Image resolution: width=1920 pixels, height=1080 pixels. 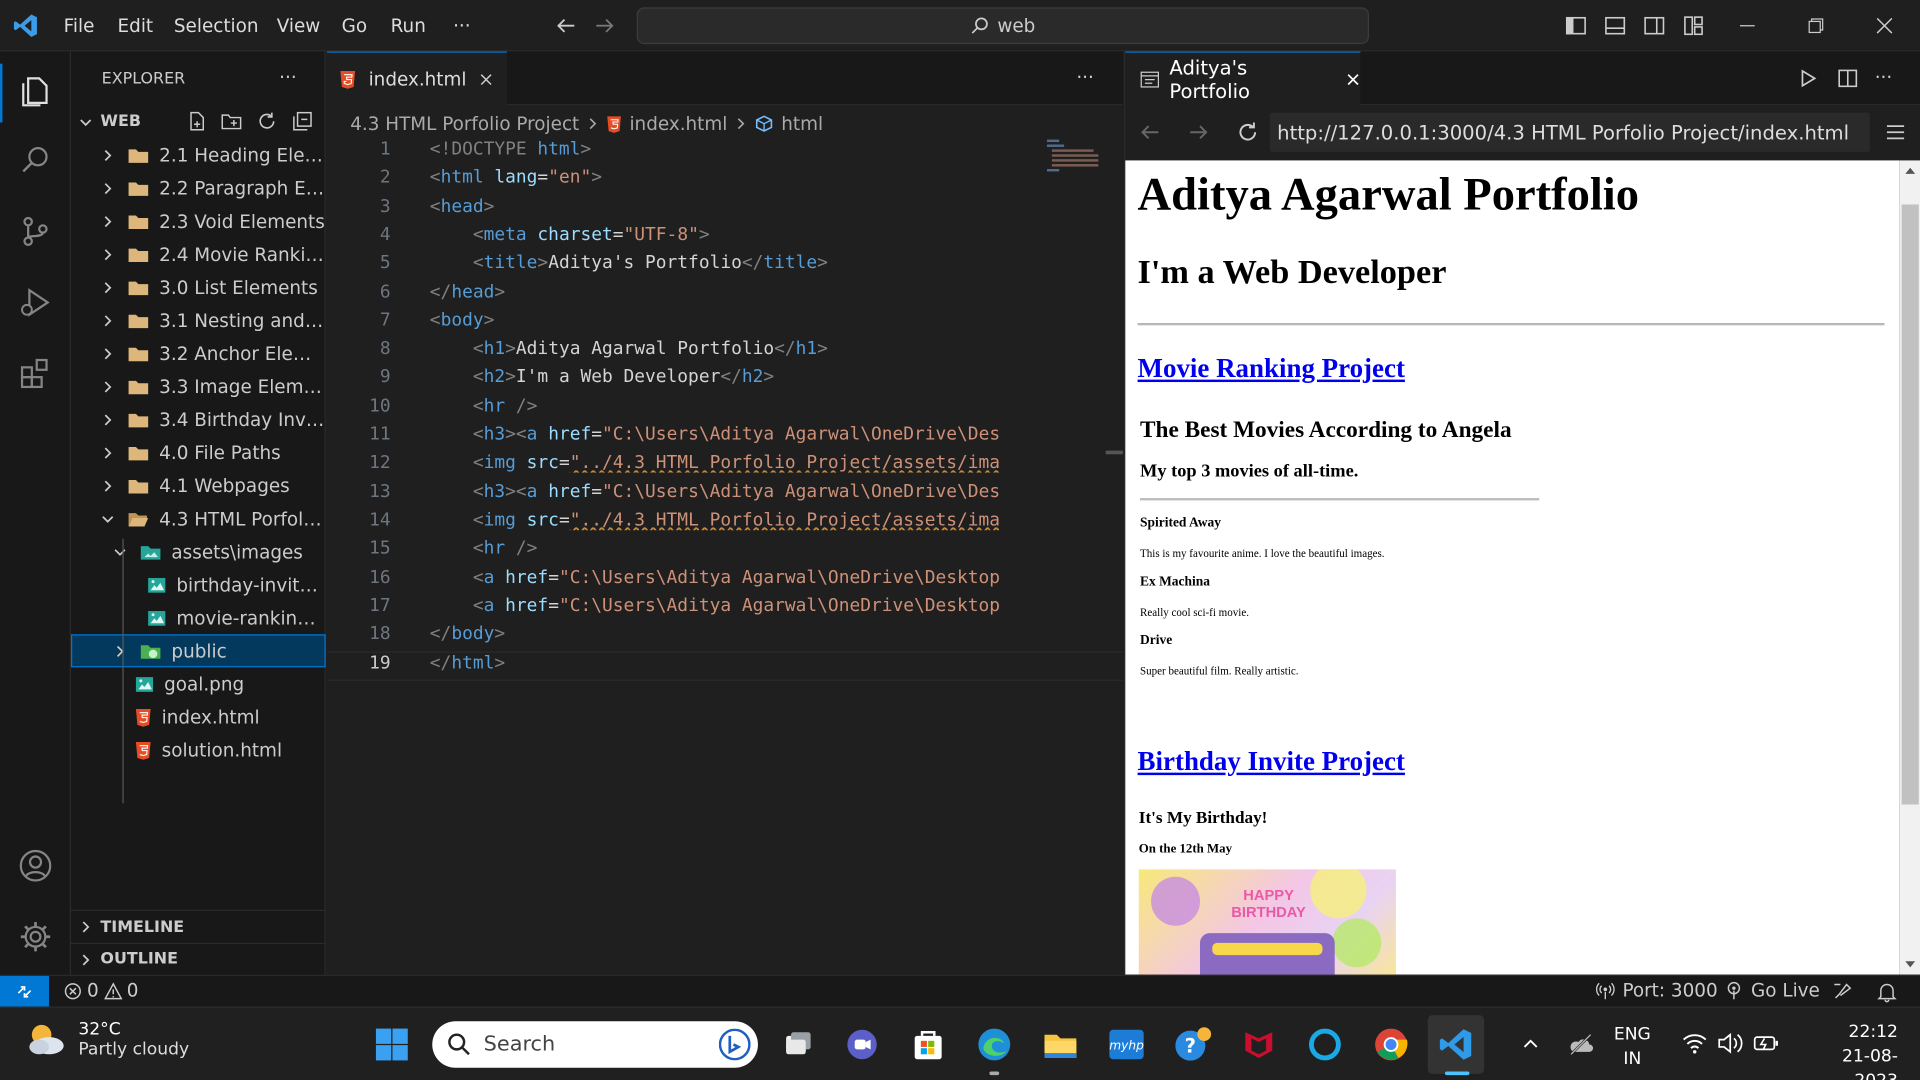 I want to click on timeline-section-header: TIMELINE, so click(x=198, y=926).